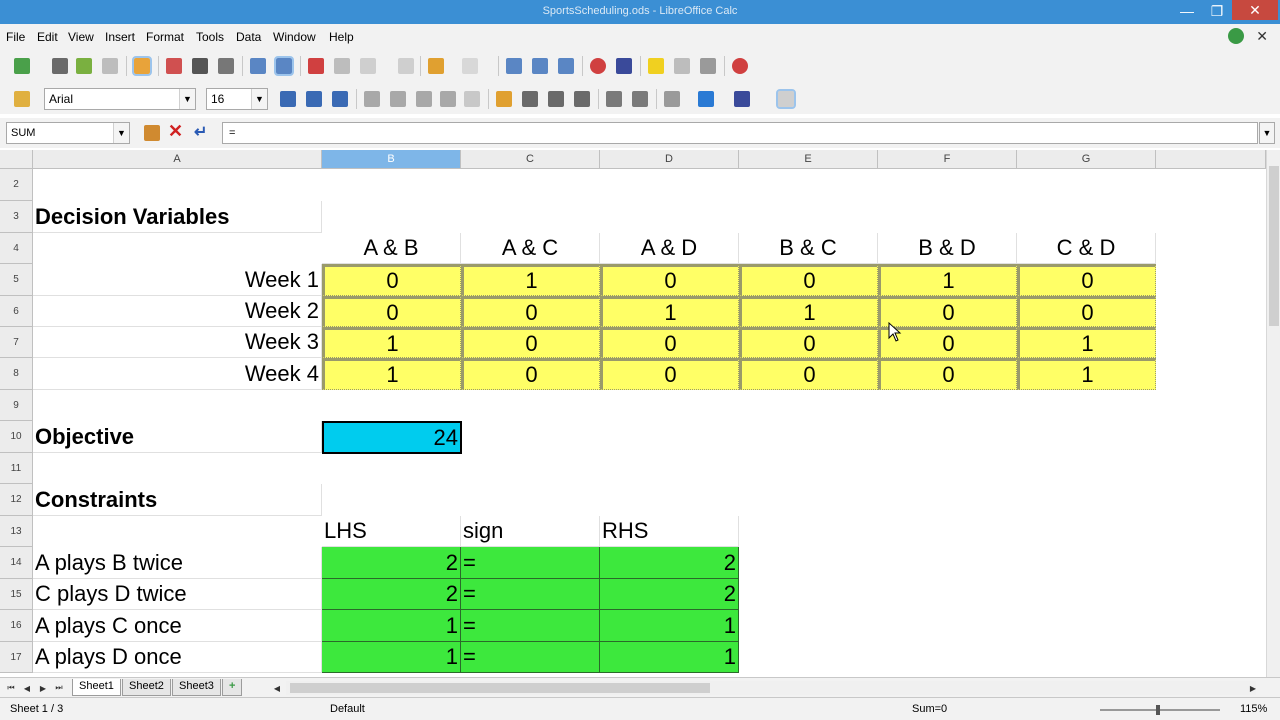 Image resolution: width=1280 pixels, height=720 pixels. Describe the element at coordinates (540, 66) in the screenshot. I see `sort-ascending-icon` at that location.